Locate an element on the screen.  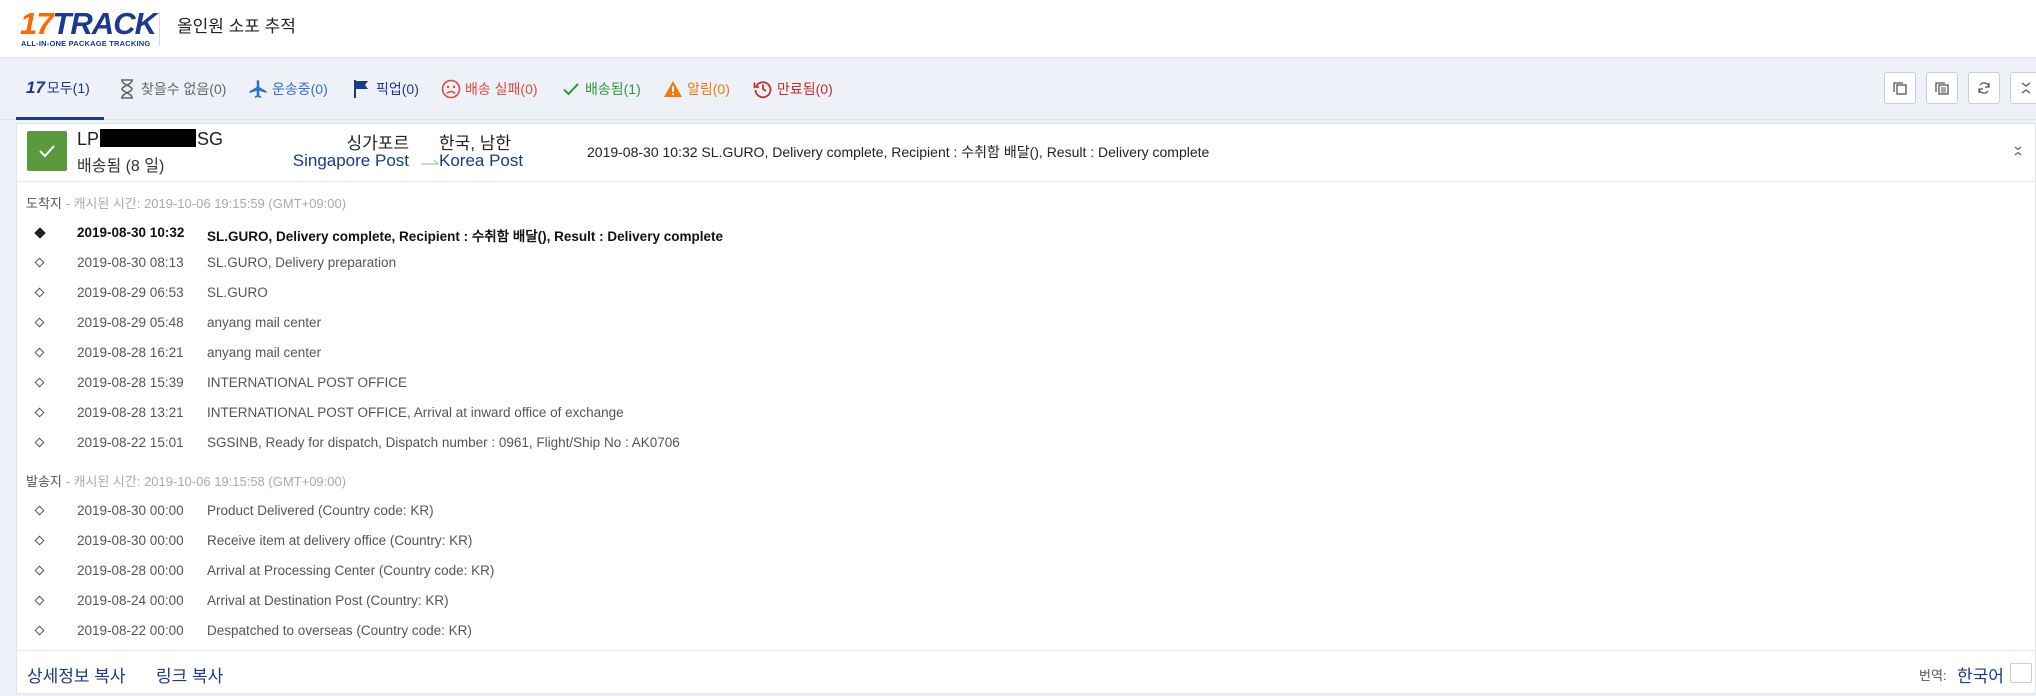
translate-label: 번역: is located at coordinates (1933, 675).